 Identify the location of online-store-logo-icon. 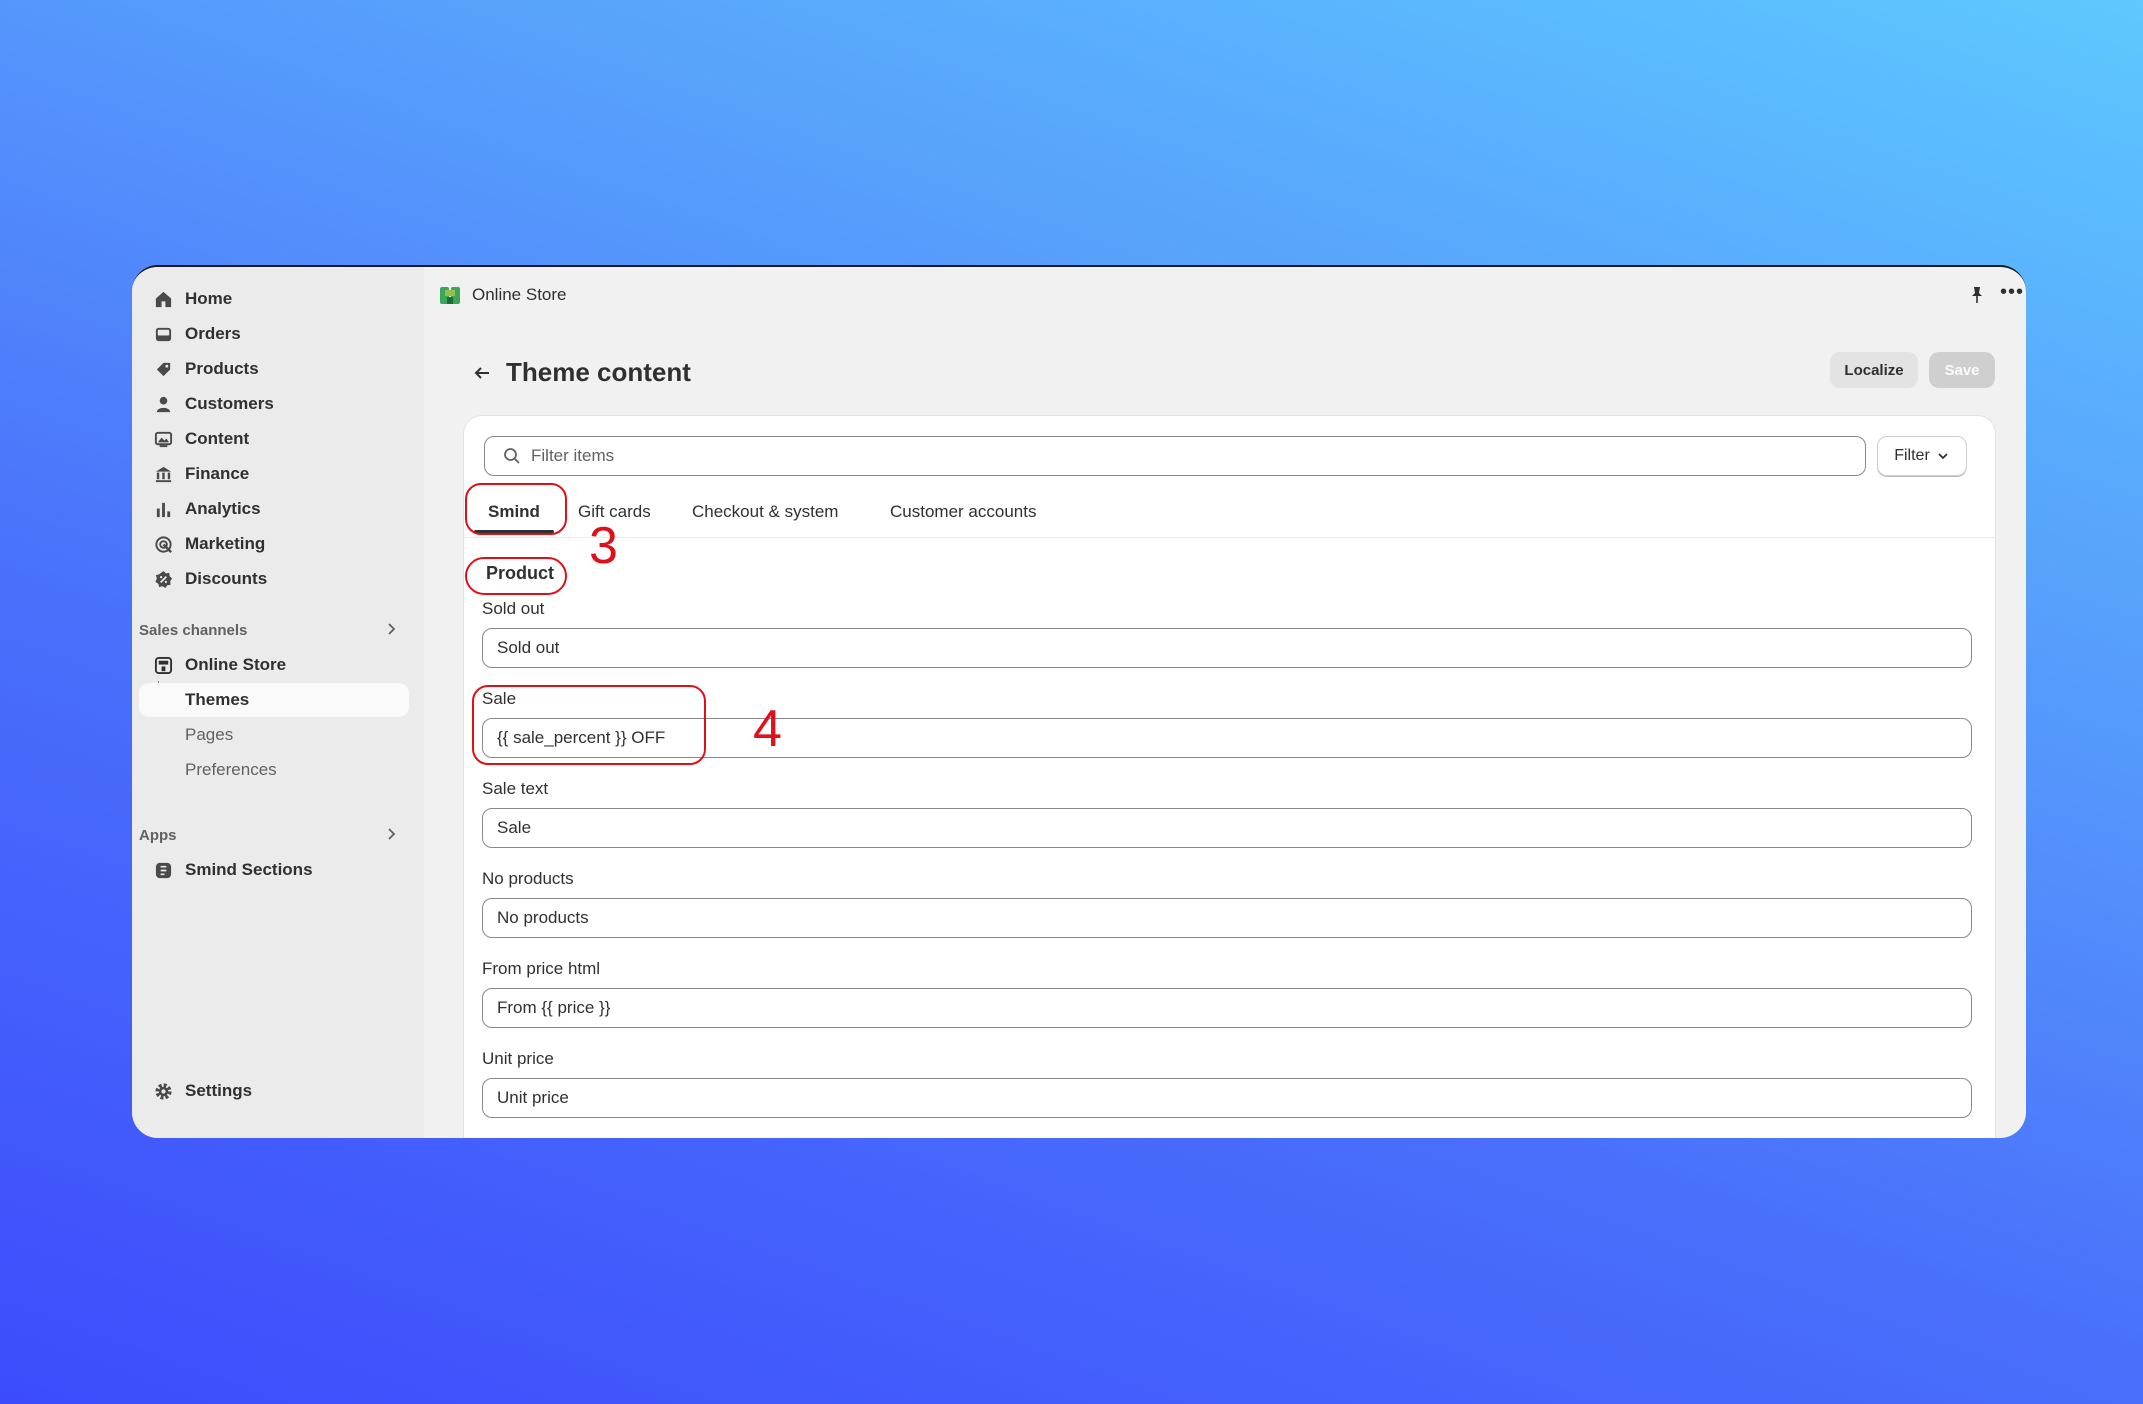
(450, 295).